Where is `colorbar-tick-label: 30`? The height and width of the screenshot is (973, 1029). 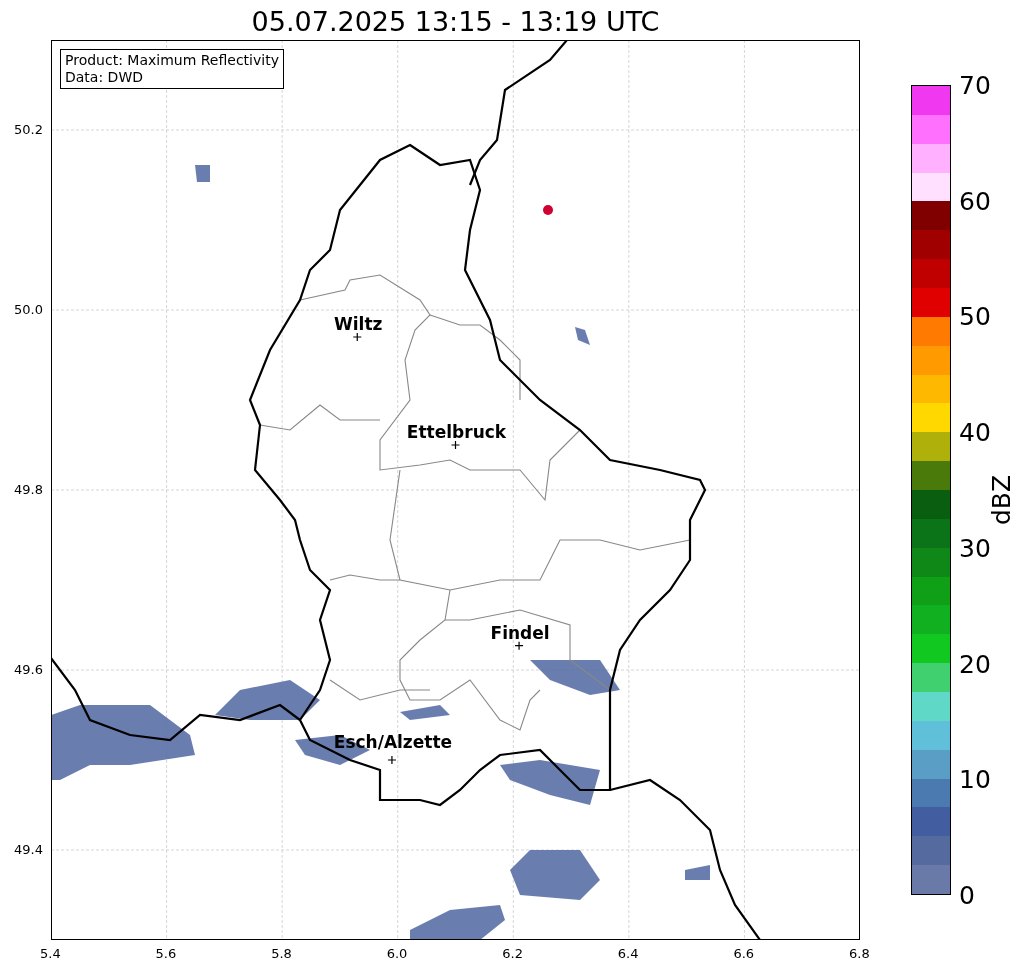
colorbar-tick-label: 30 is located at coordinates (975, 548).